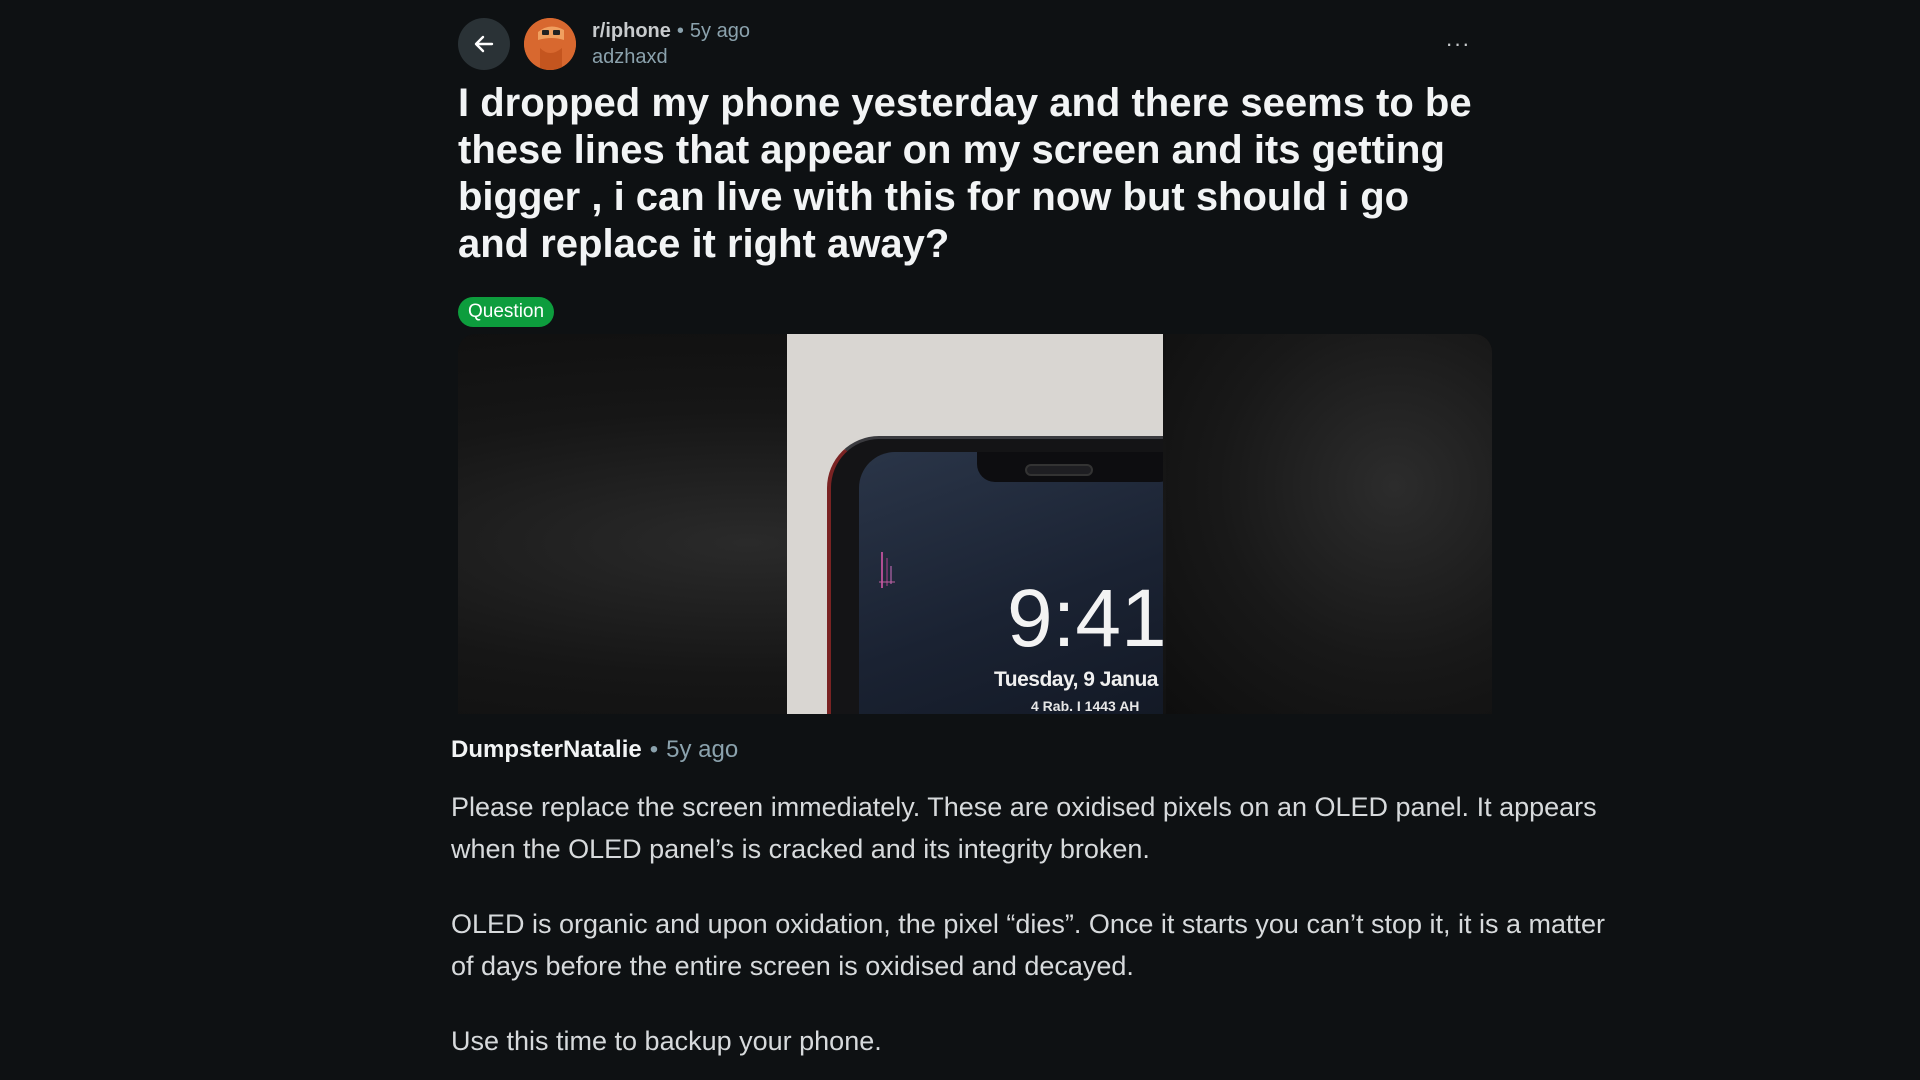 The width and height of the screenshot is (1920, 1080). I want to click on more-horizontal-icon: ···, so click(1458, 43).